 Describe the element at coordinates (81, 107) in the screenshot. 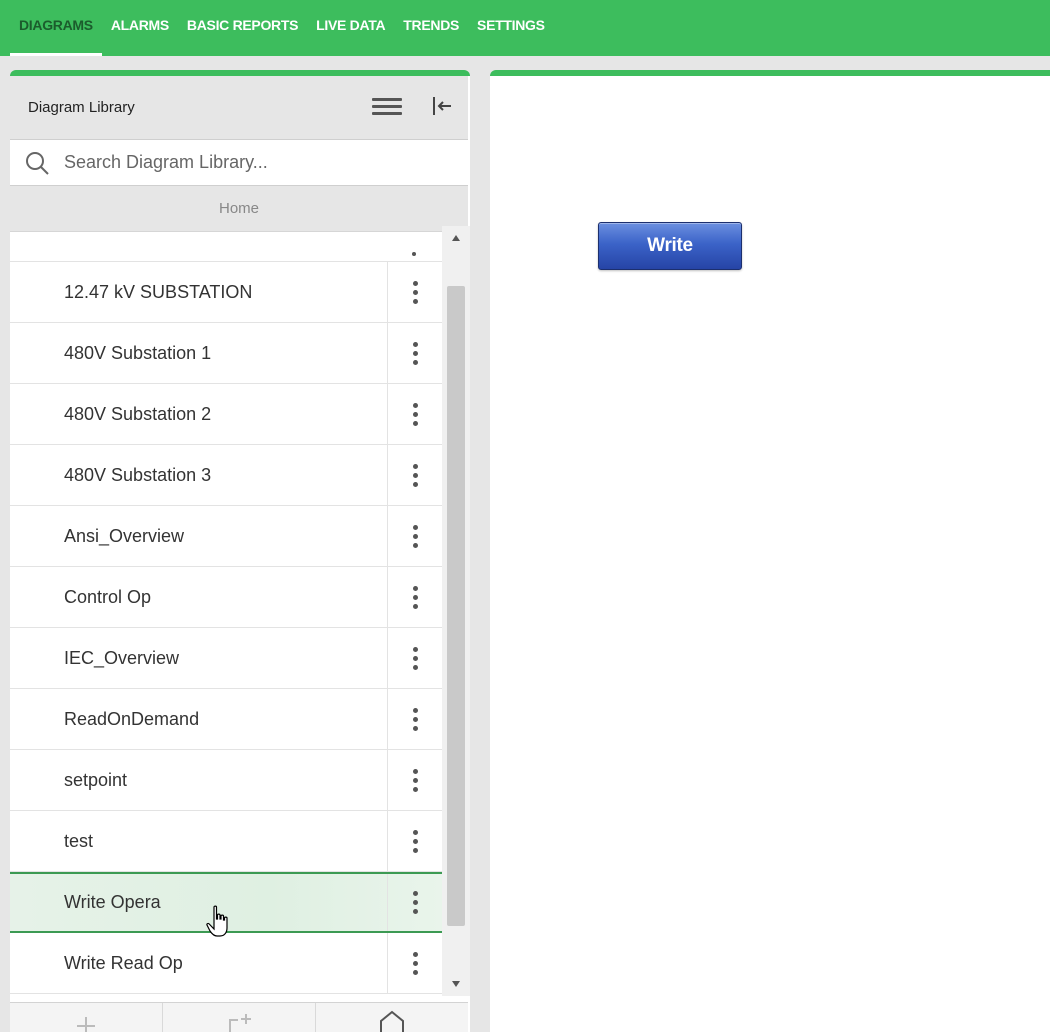

I see `library-title: Diagram Library` at that location.